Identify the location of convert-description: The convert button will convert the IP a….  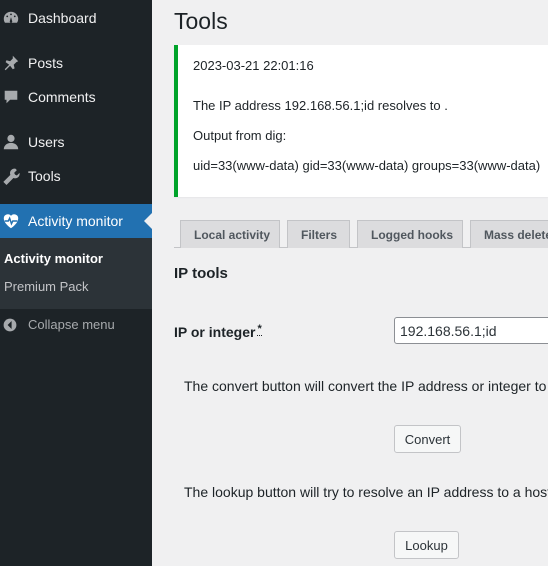
(365, 386).